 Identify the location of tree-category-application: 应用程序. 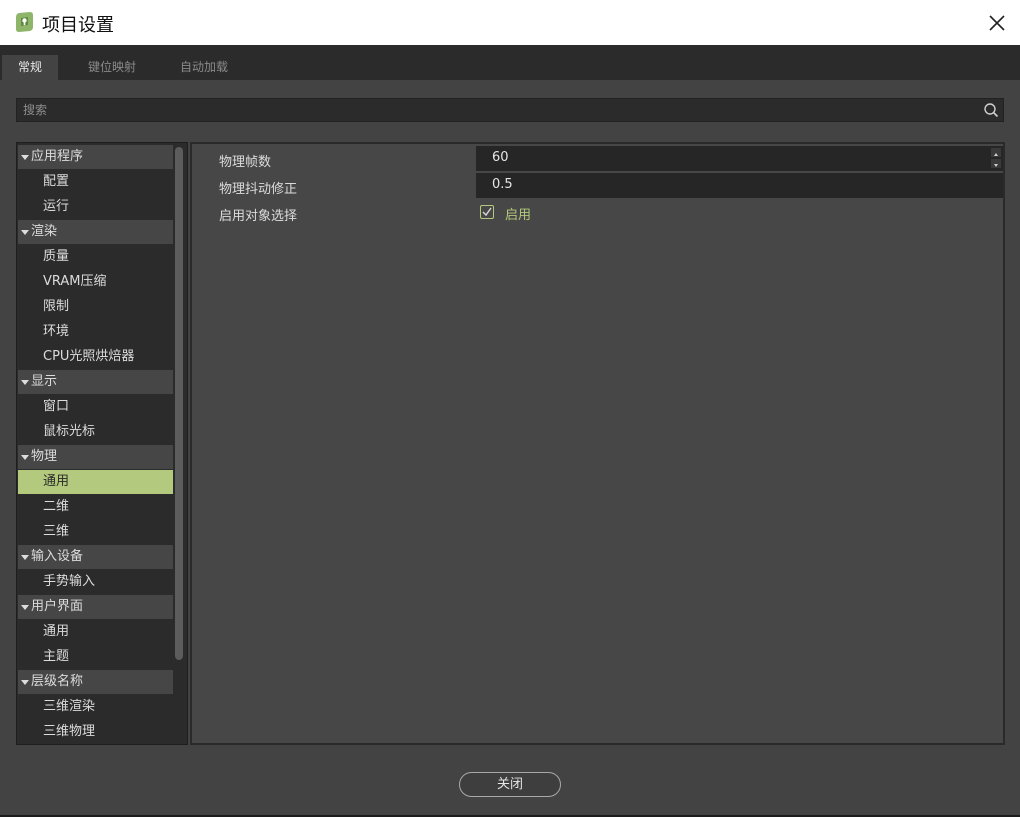
(95, 157).